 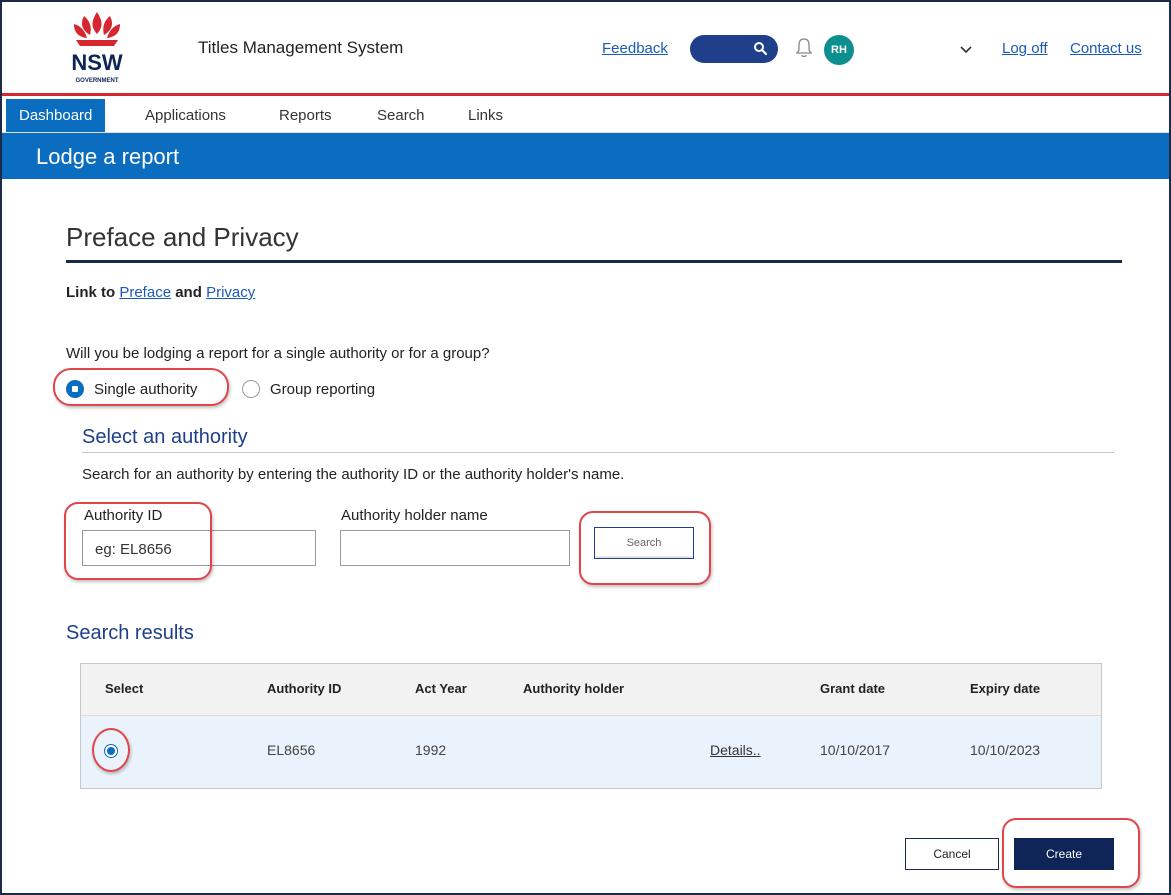 What do you see at coordinates (485, 115) in the screenshot?
I see `nav-links: Links` at bounding box center [485, 115].